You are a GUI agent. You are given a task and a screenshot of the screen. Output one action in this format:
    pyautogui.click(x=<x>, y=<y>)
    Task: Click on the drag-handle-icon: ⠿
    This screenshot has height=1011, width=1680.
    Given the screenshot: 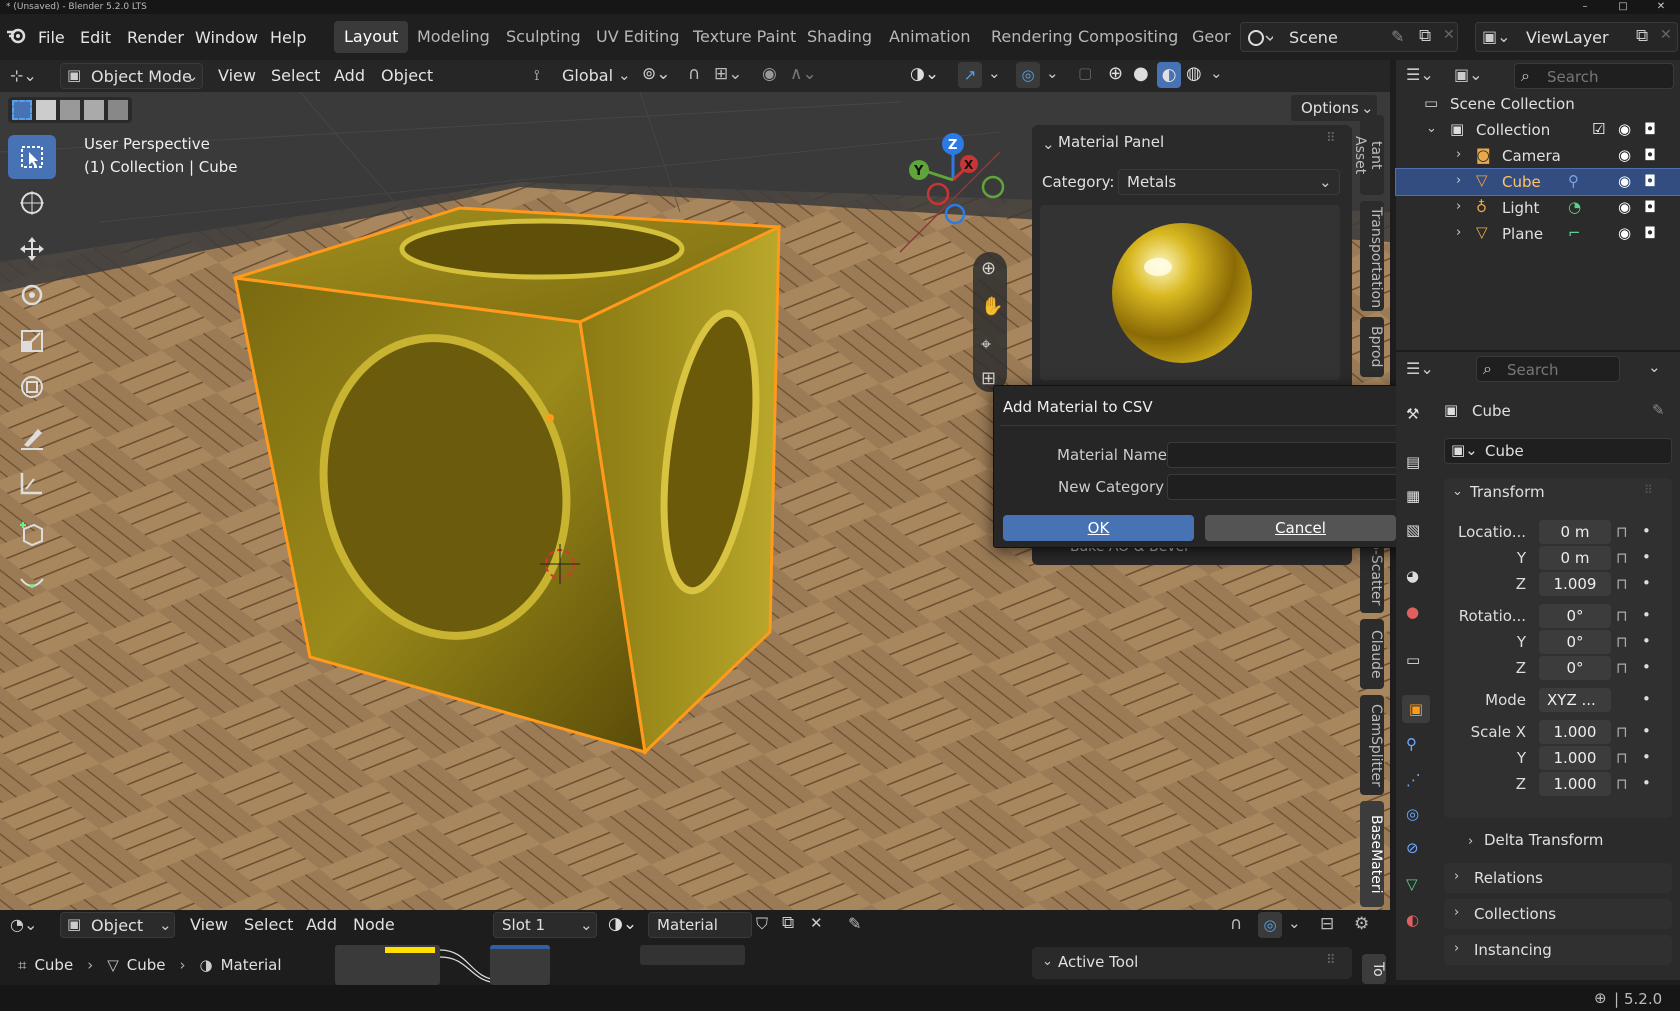 What is the action you would take?
    pyautogui.click(x=1648, y=490)
    